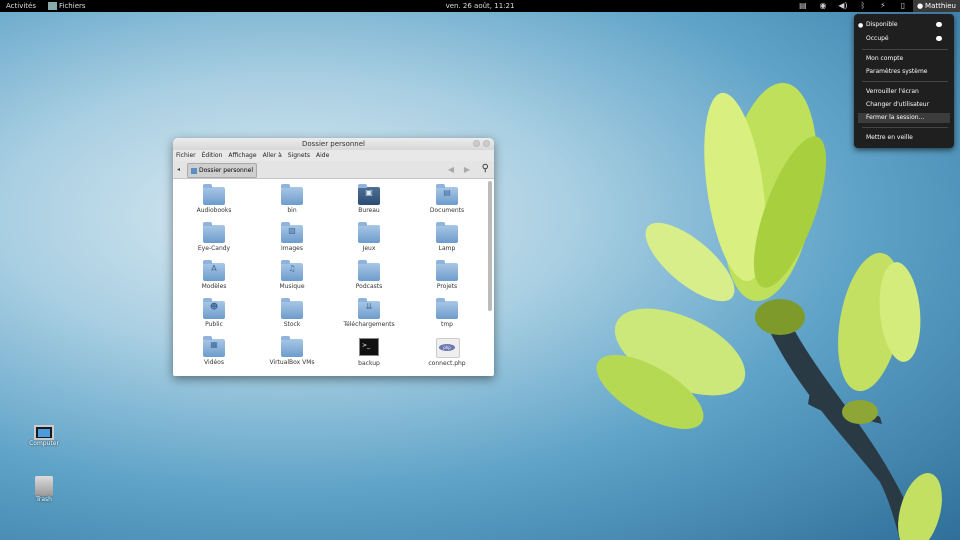  What do you see at coordinates (186, 155) in the screenshot?
I see `menu-file: Fichier` at bounding box center [186, 155].